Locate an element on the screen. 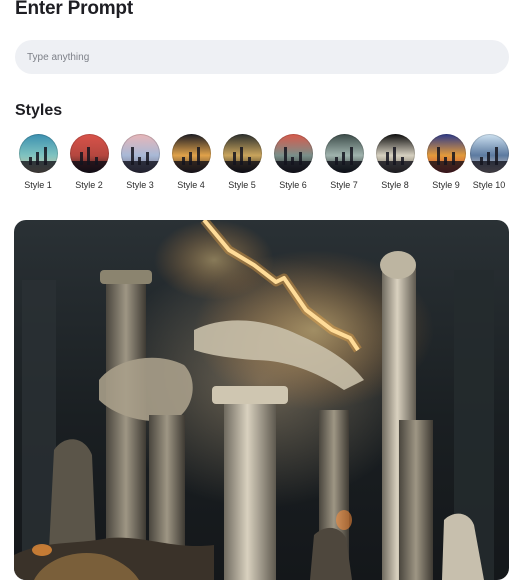 The image size is (513, 580). style-option-1: Style 1 is located at coordinates (38, 162).